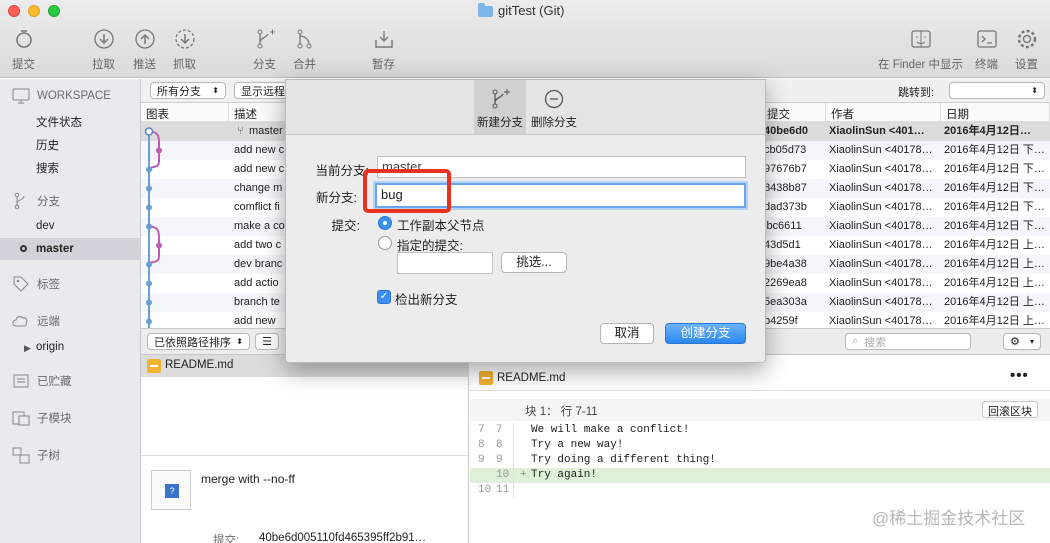 This screenshot has width=1050, height=543. Describe the element at coordinates (36, 201) in the screenshot. I see `sidebar-section-branches: 分支` at that location.